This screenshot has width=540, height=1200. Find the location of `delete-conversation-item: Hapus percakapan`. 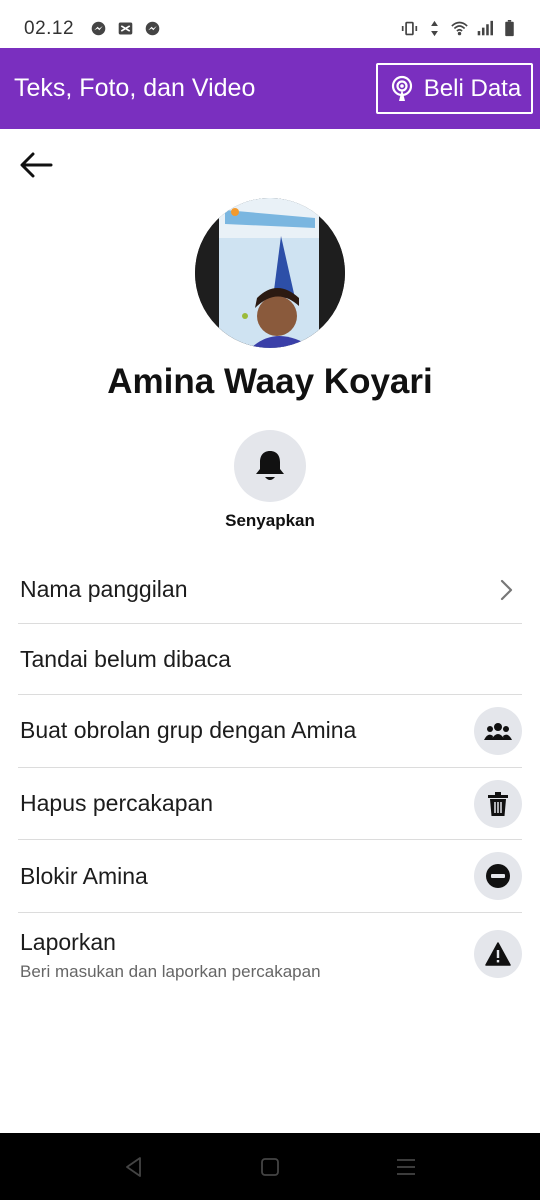

delete-conversation-item: Hapus percakapan is located at coordinates (270, 804).